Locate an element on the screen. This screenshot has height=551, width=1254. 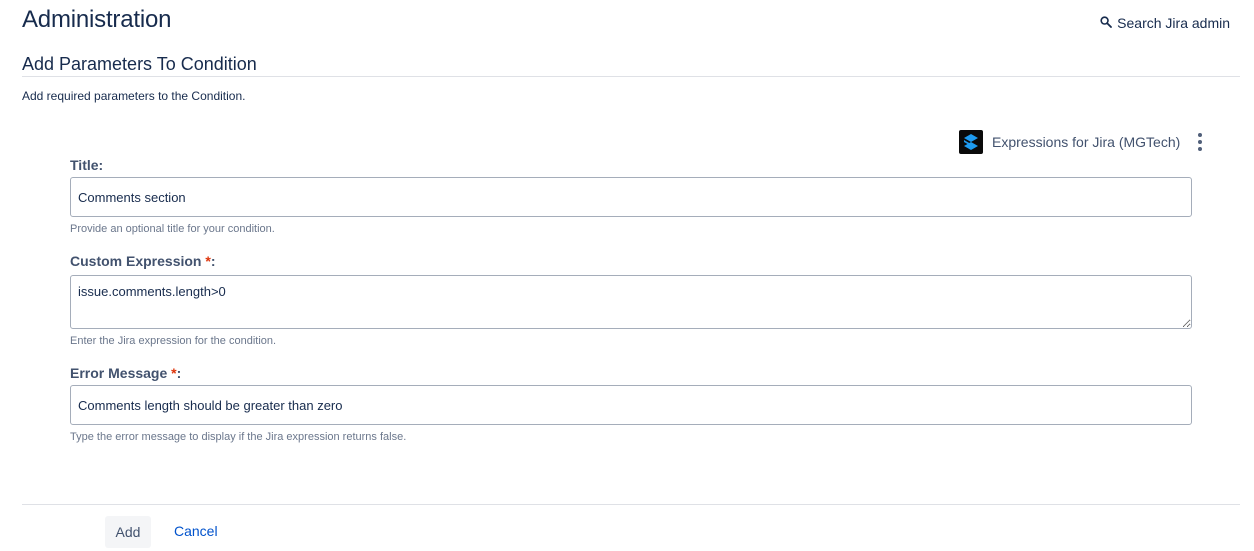
expression-textarea: issue.comments.length>0 is located at coordinates (631, 302).